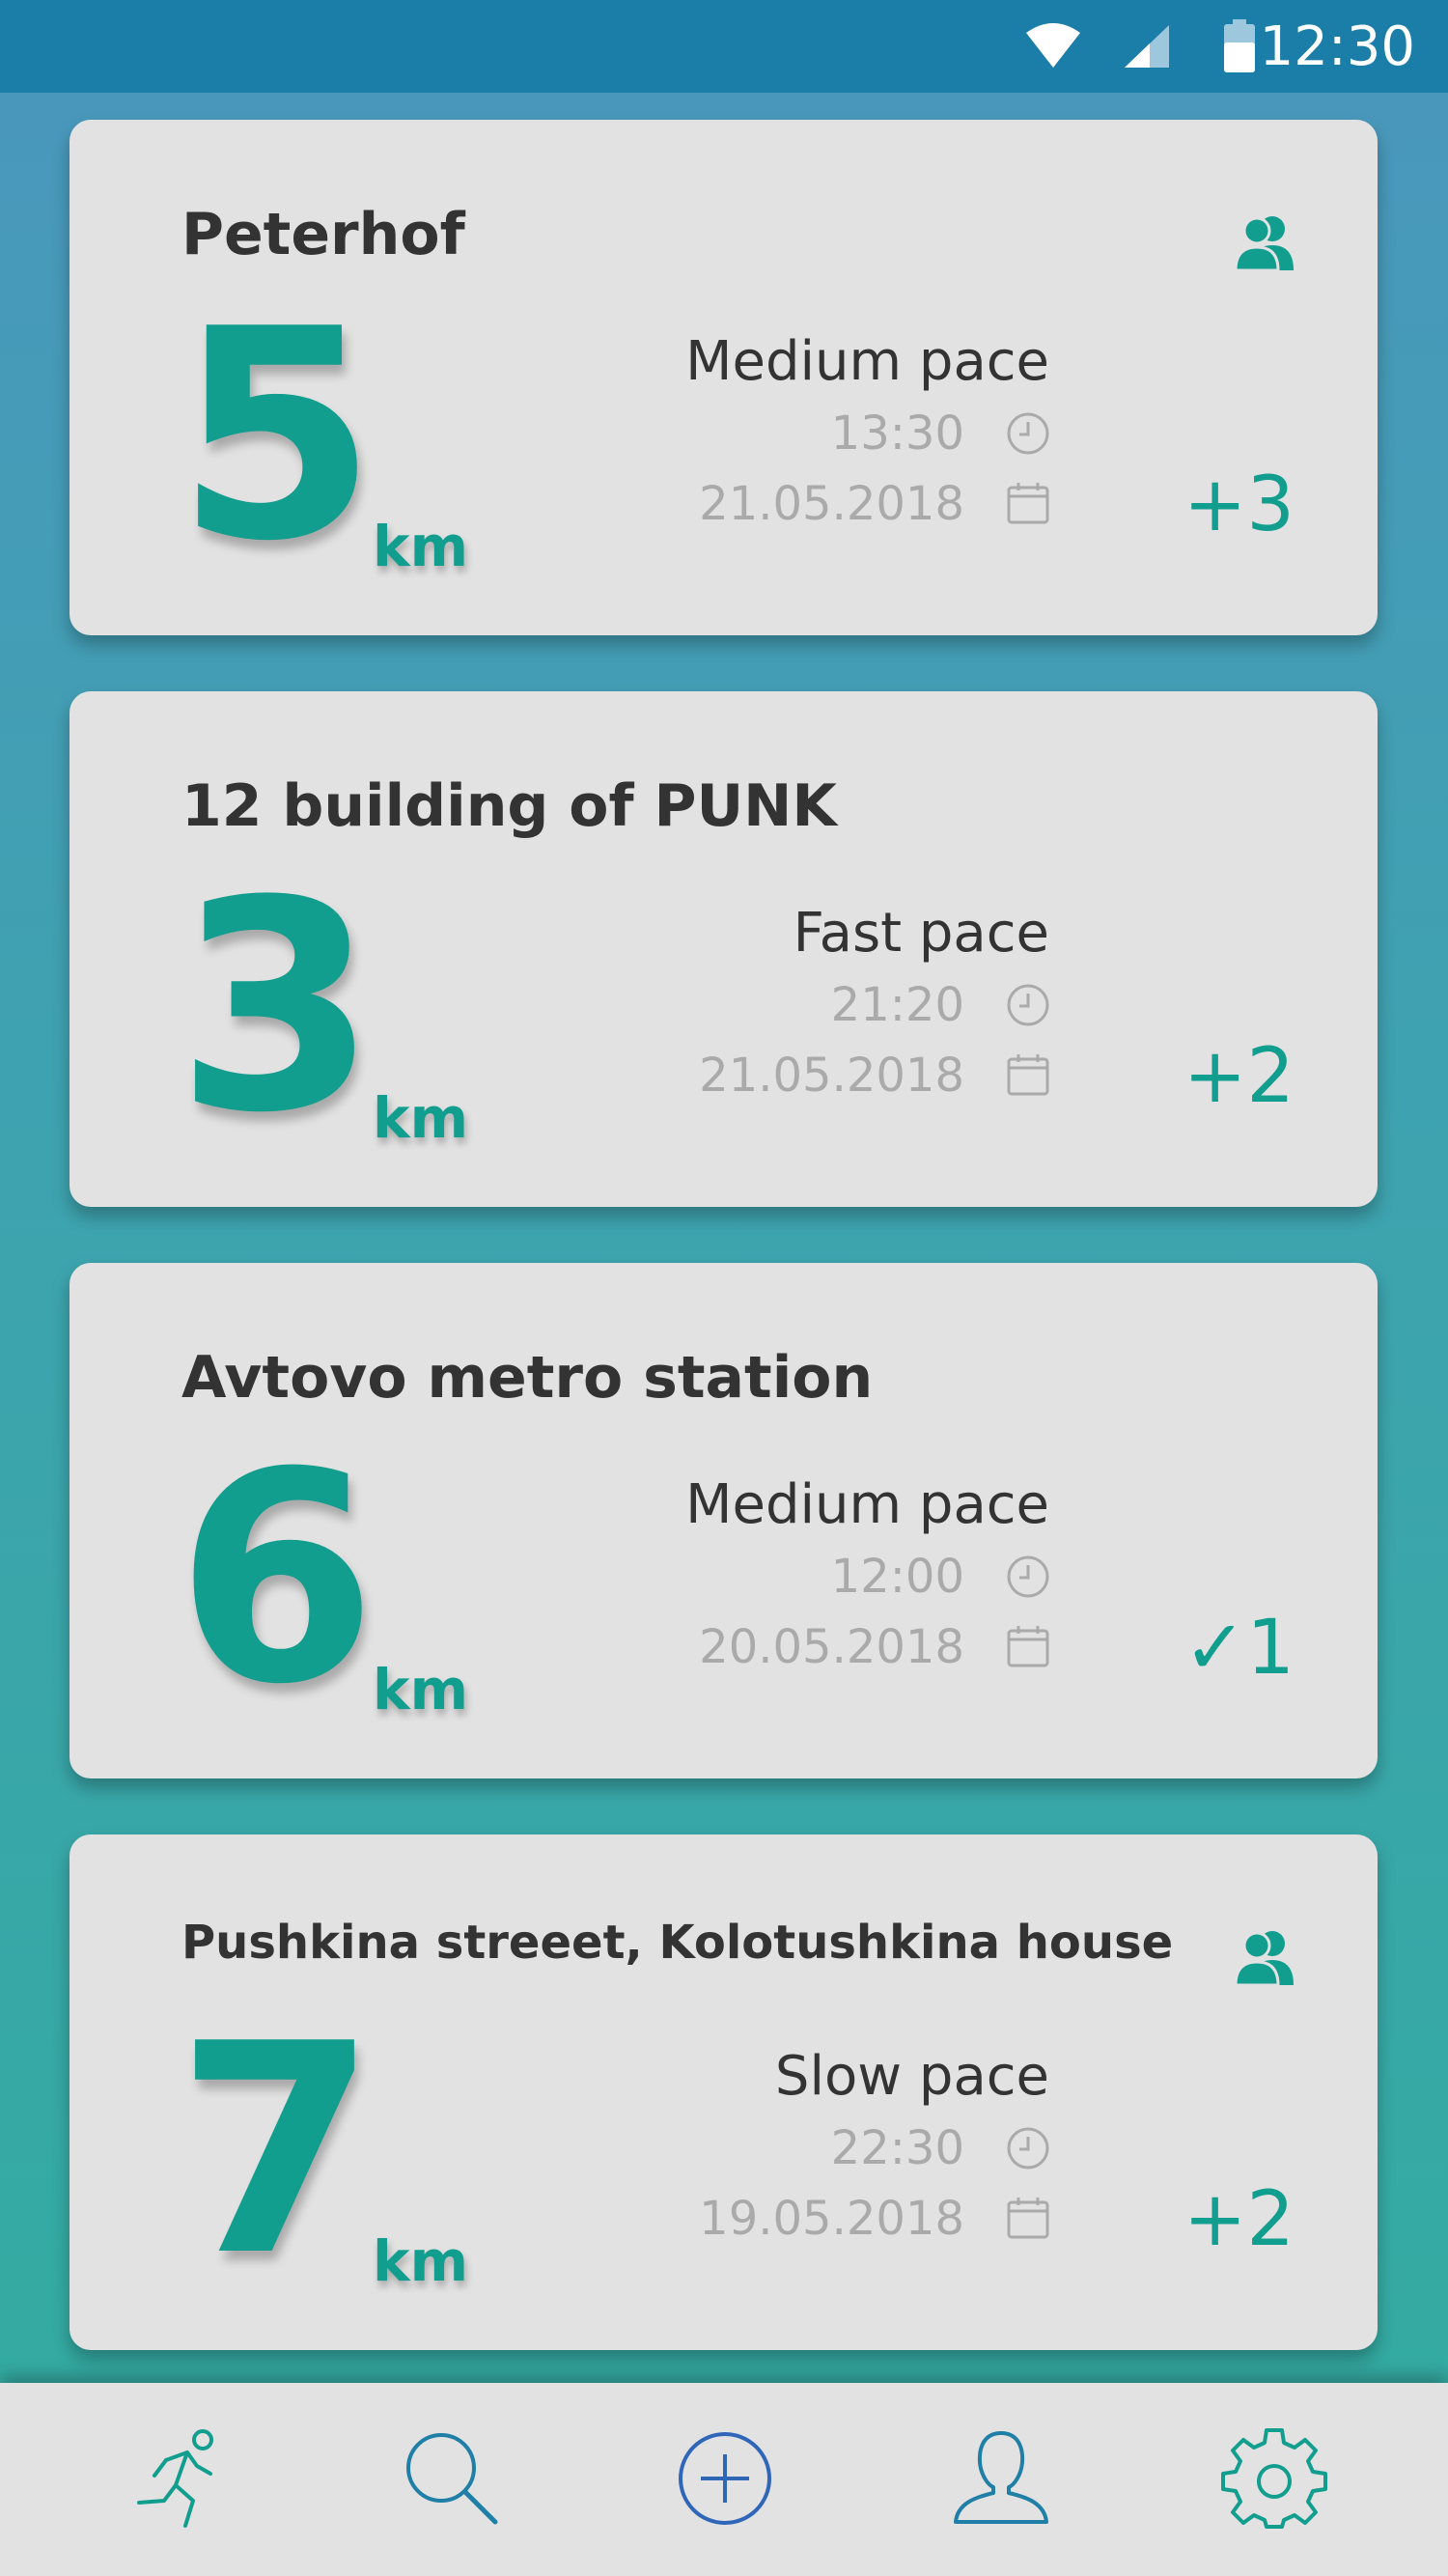 This screenshot has width=1448, height=2576. I want to click on runner-icon, so click(175, 2479).